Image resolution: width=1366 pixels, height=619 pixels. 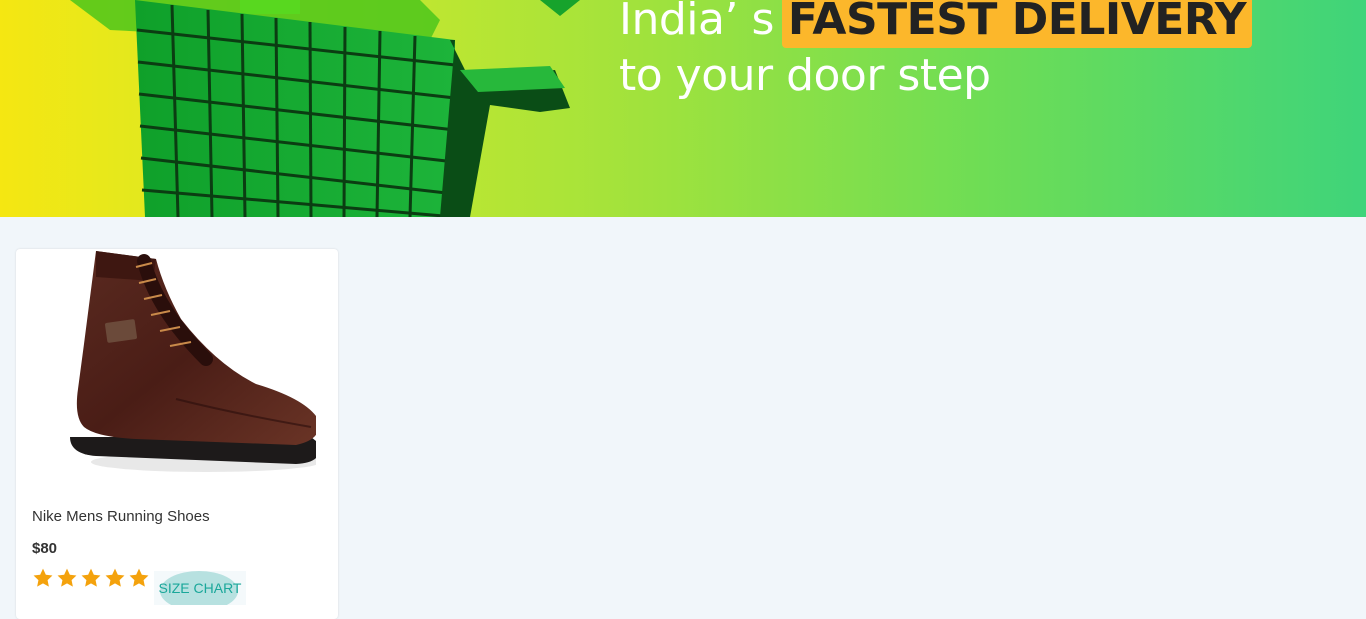 I want to click on product-price: $80, so click(x=45, y=548).